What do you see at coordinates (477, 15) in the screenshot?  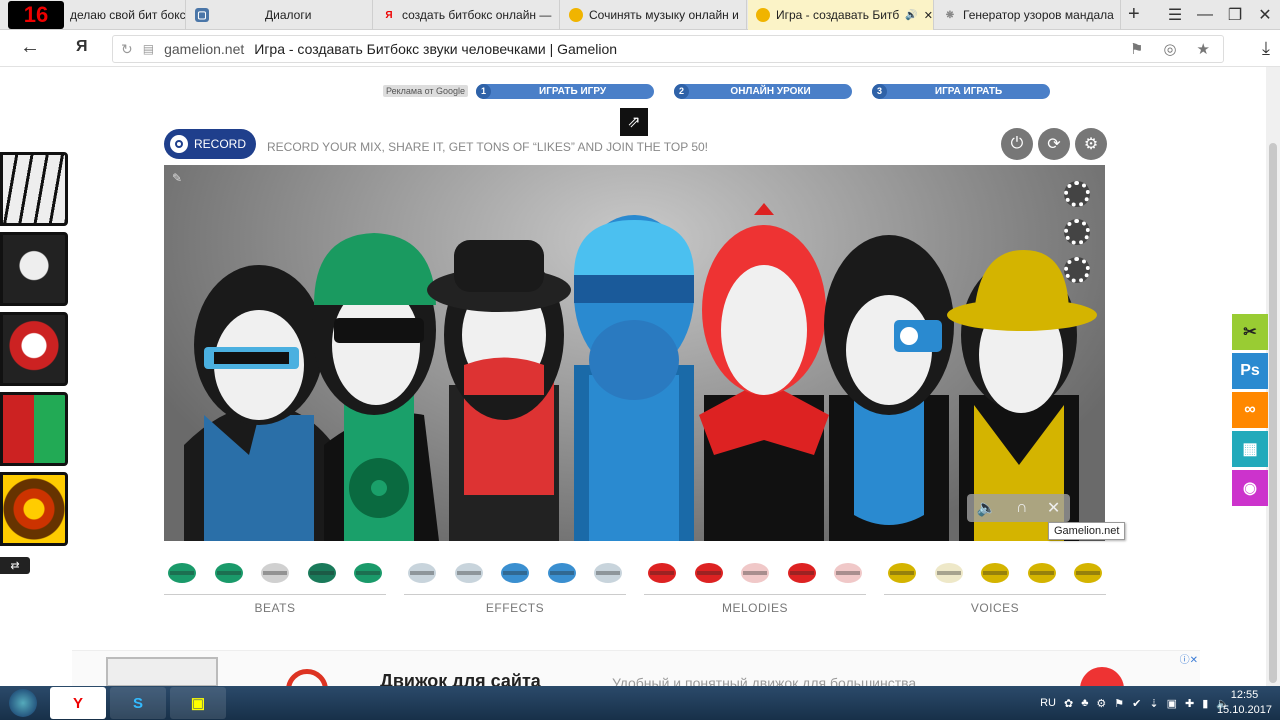 I see `tab-label: создать битбокс онлайн —` at bounding box center [477, 15].